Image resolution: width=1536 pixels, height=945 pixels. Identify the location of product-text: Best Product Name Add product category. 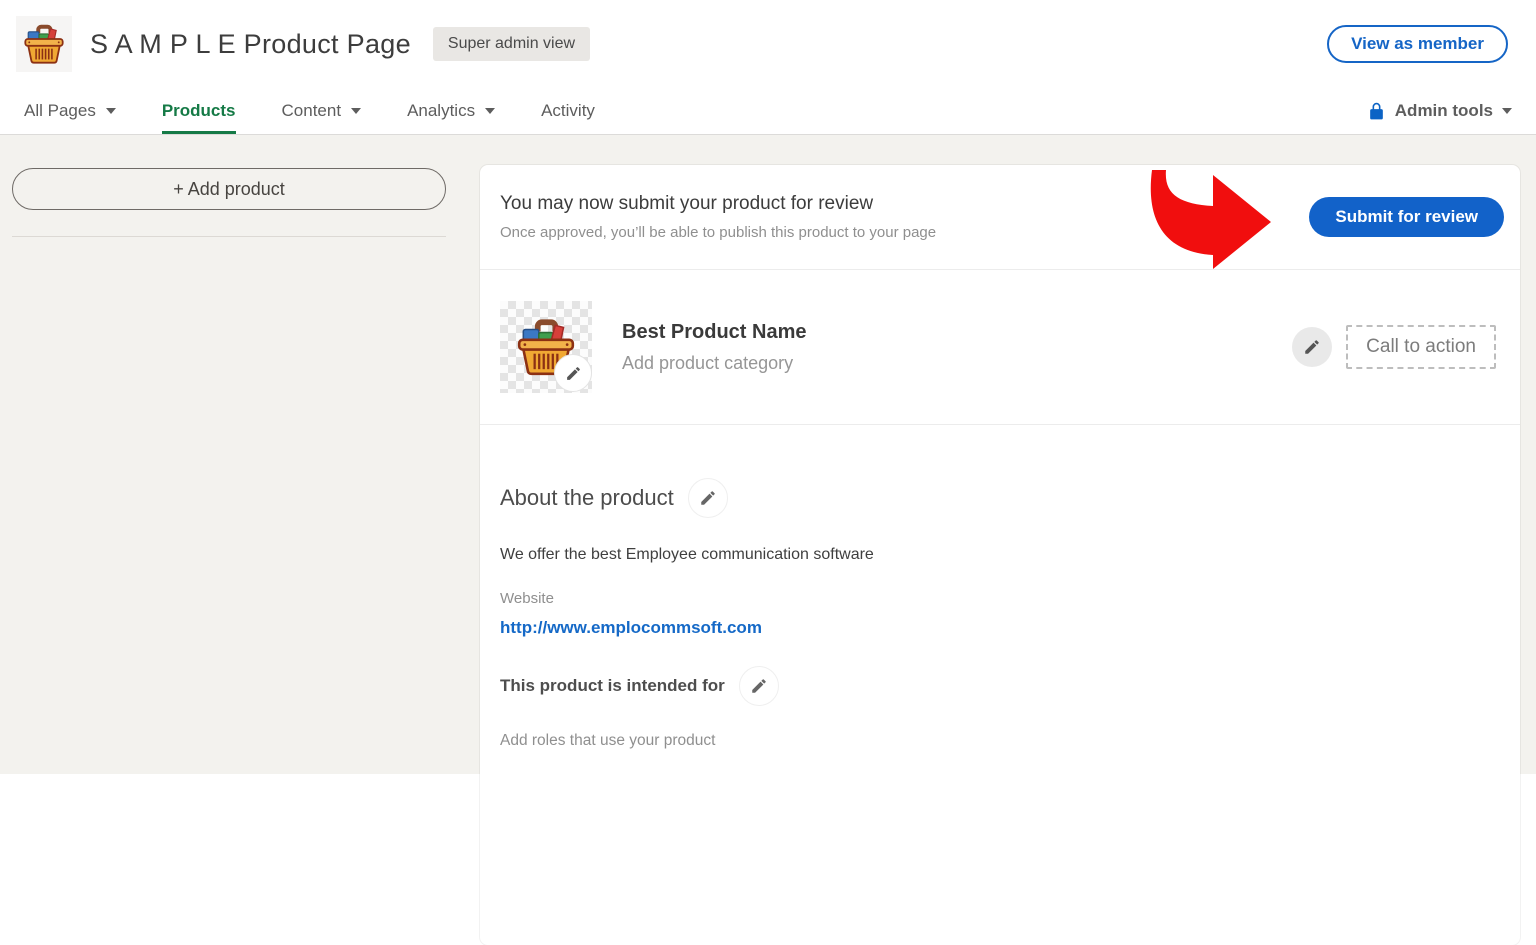
(714, 347).